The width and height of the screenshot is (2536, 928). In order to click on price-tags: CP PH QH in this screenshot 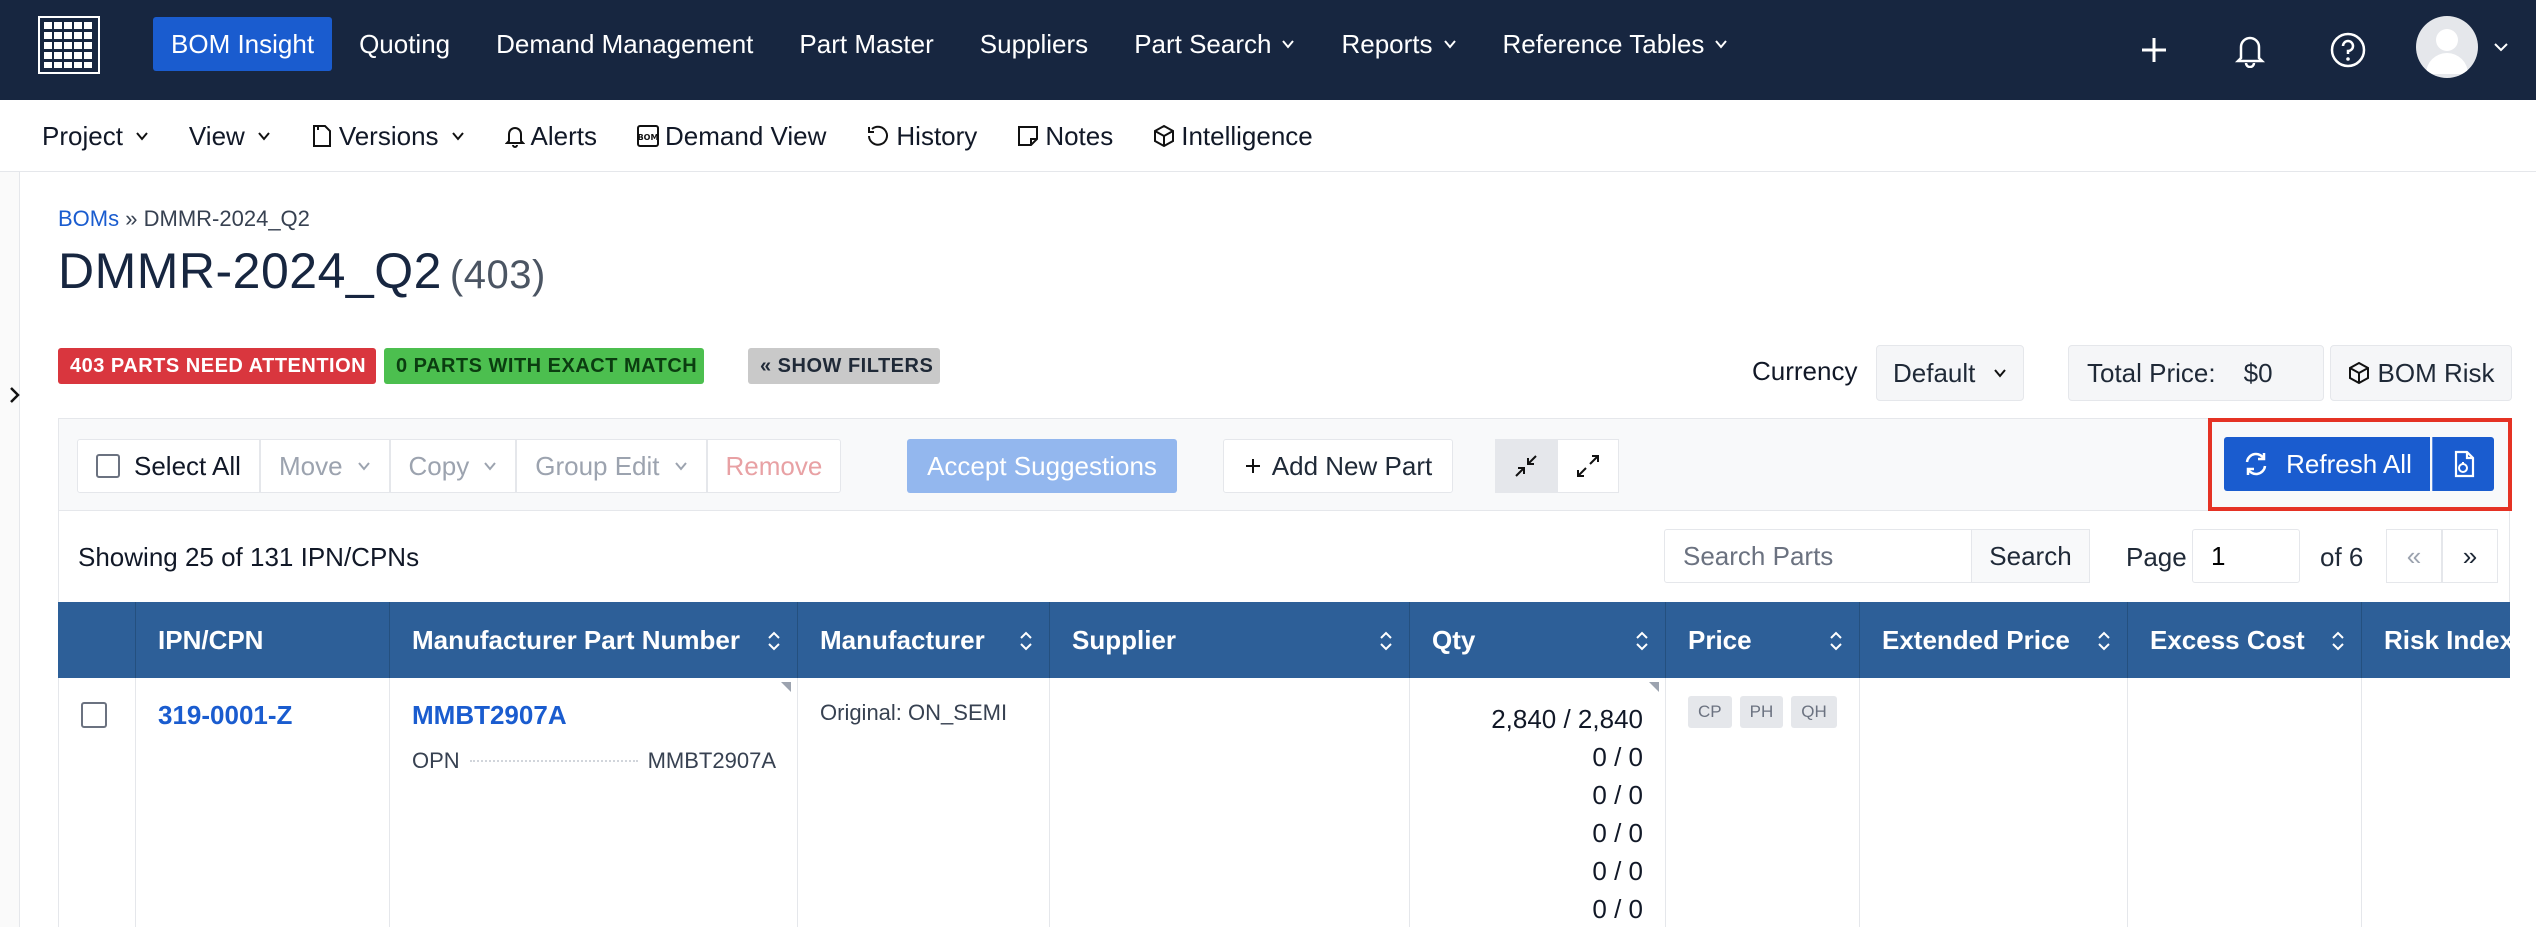, I will do `click(1762, 712)`.